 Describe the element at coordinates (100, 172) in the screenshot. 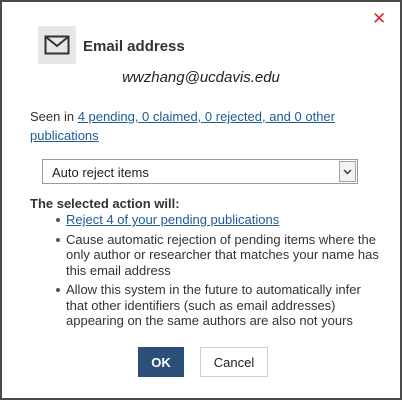

I see `action-select-value: Auto reject items` at that location.